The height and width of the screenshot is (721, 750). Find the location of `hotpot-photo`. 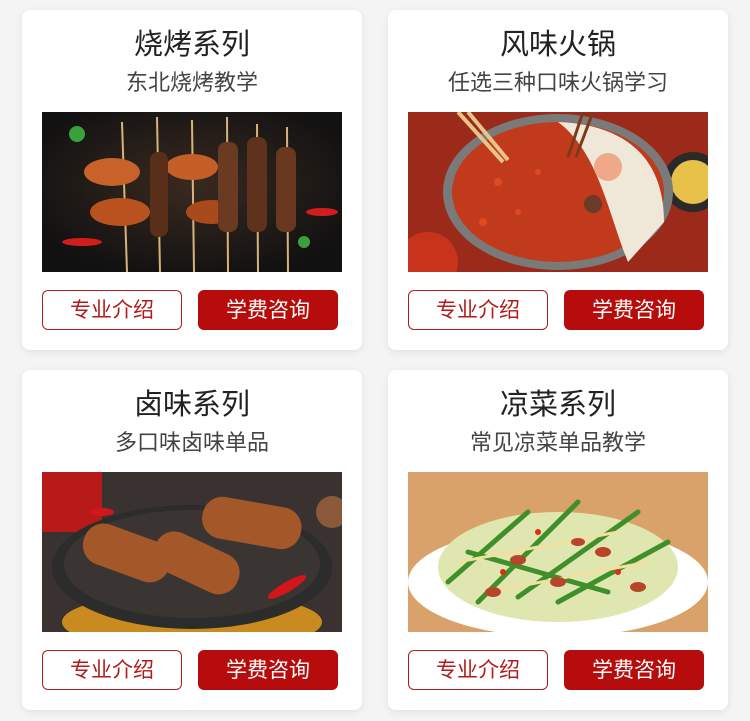

hotpot-photo is located at coordinates (558, 192).